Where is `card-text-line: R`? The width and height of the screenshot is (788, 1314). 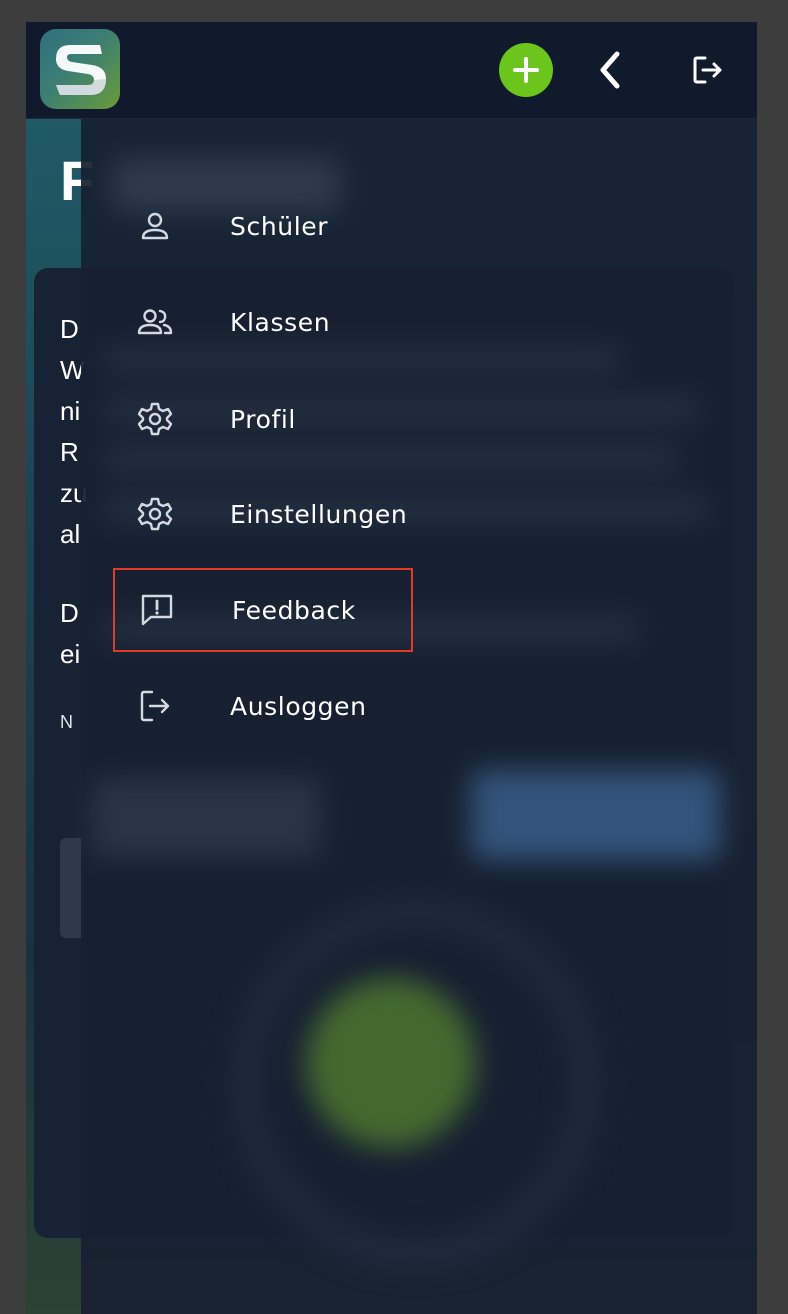
card-text-line: R is located at coordinates (69, 452).